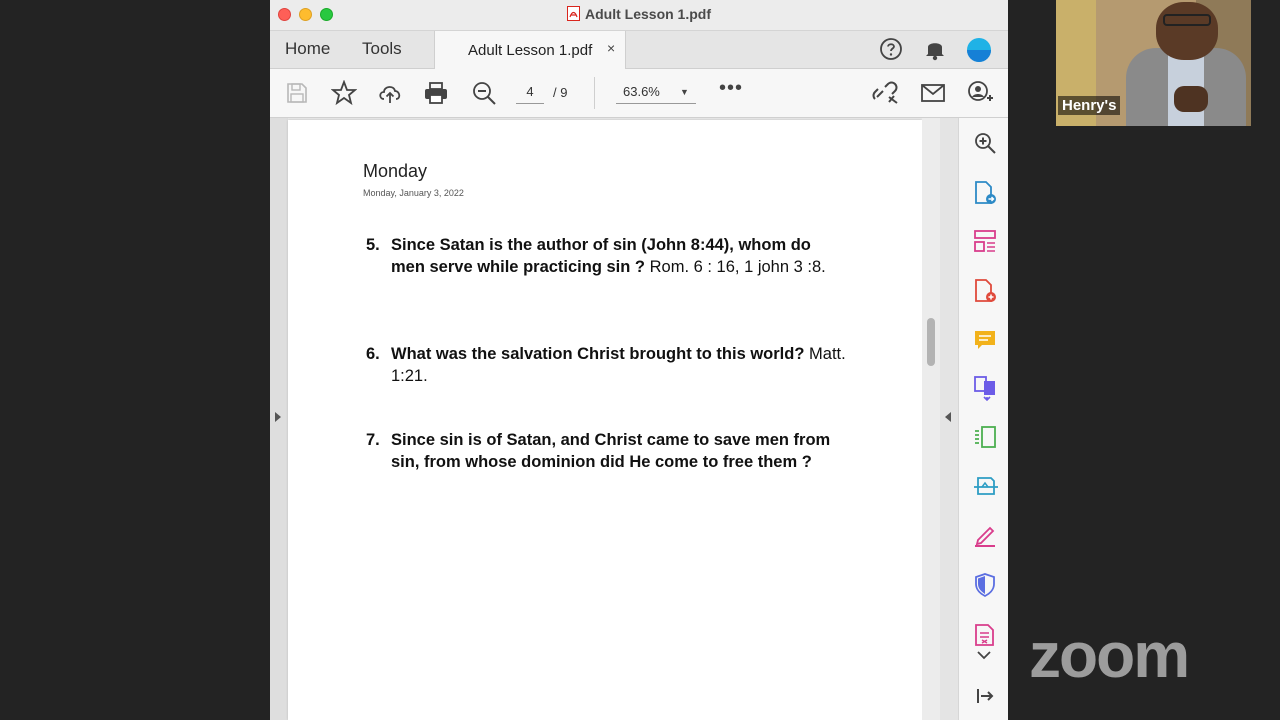  What do you see at coordinates (648, 14) in the screenshot?
I see `window-title-text: Adult Lesson 1.pdf` at bounding box center [648, 14].